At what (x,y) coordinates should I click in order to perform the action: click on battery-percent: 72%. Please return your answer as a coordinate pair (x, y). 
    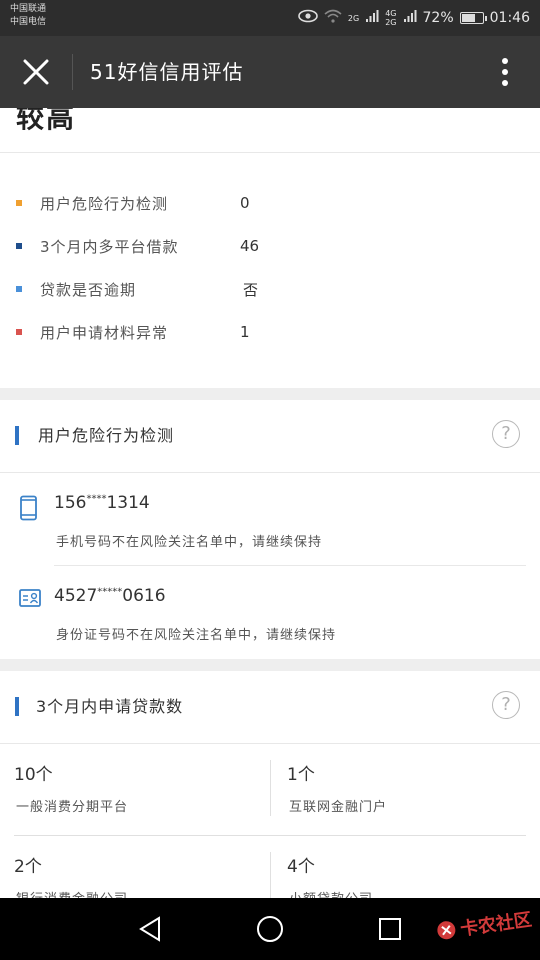
    Looking at the image, I should click on (438, 18).